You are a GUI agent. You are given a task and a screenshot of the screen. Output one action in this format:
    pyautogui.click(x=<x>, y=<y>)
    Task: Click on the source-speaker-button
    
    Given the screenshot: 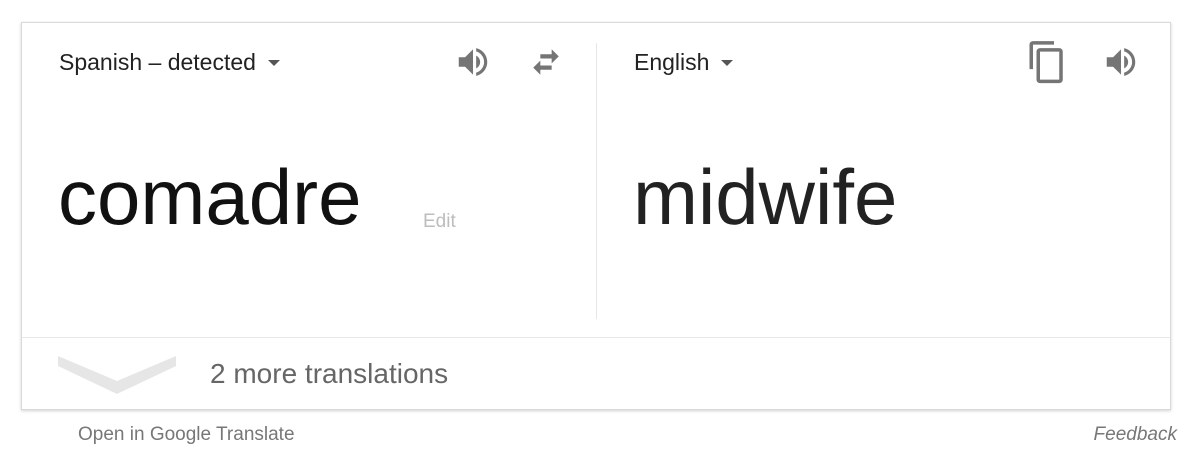 What is the action you would take?
    pyautogui.click(x=473, y=64)
    